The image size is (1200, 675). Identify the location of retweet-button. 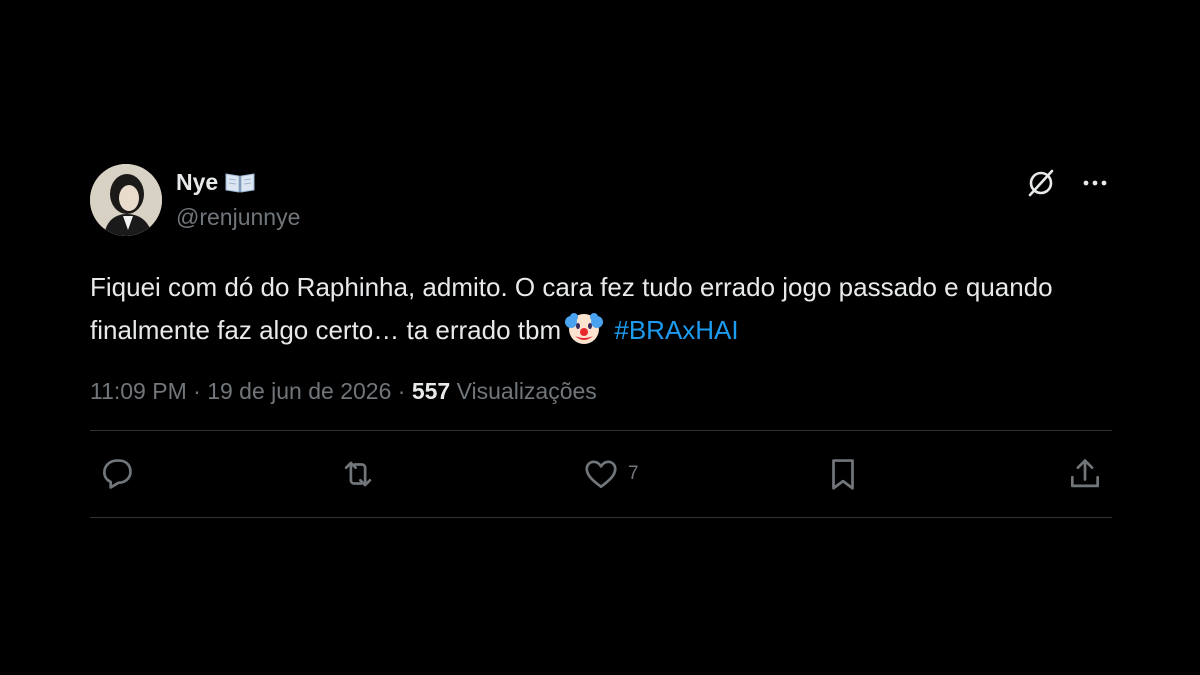
(358, 474).